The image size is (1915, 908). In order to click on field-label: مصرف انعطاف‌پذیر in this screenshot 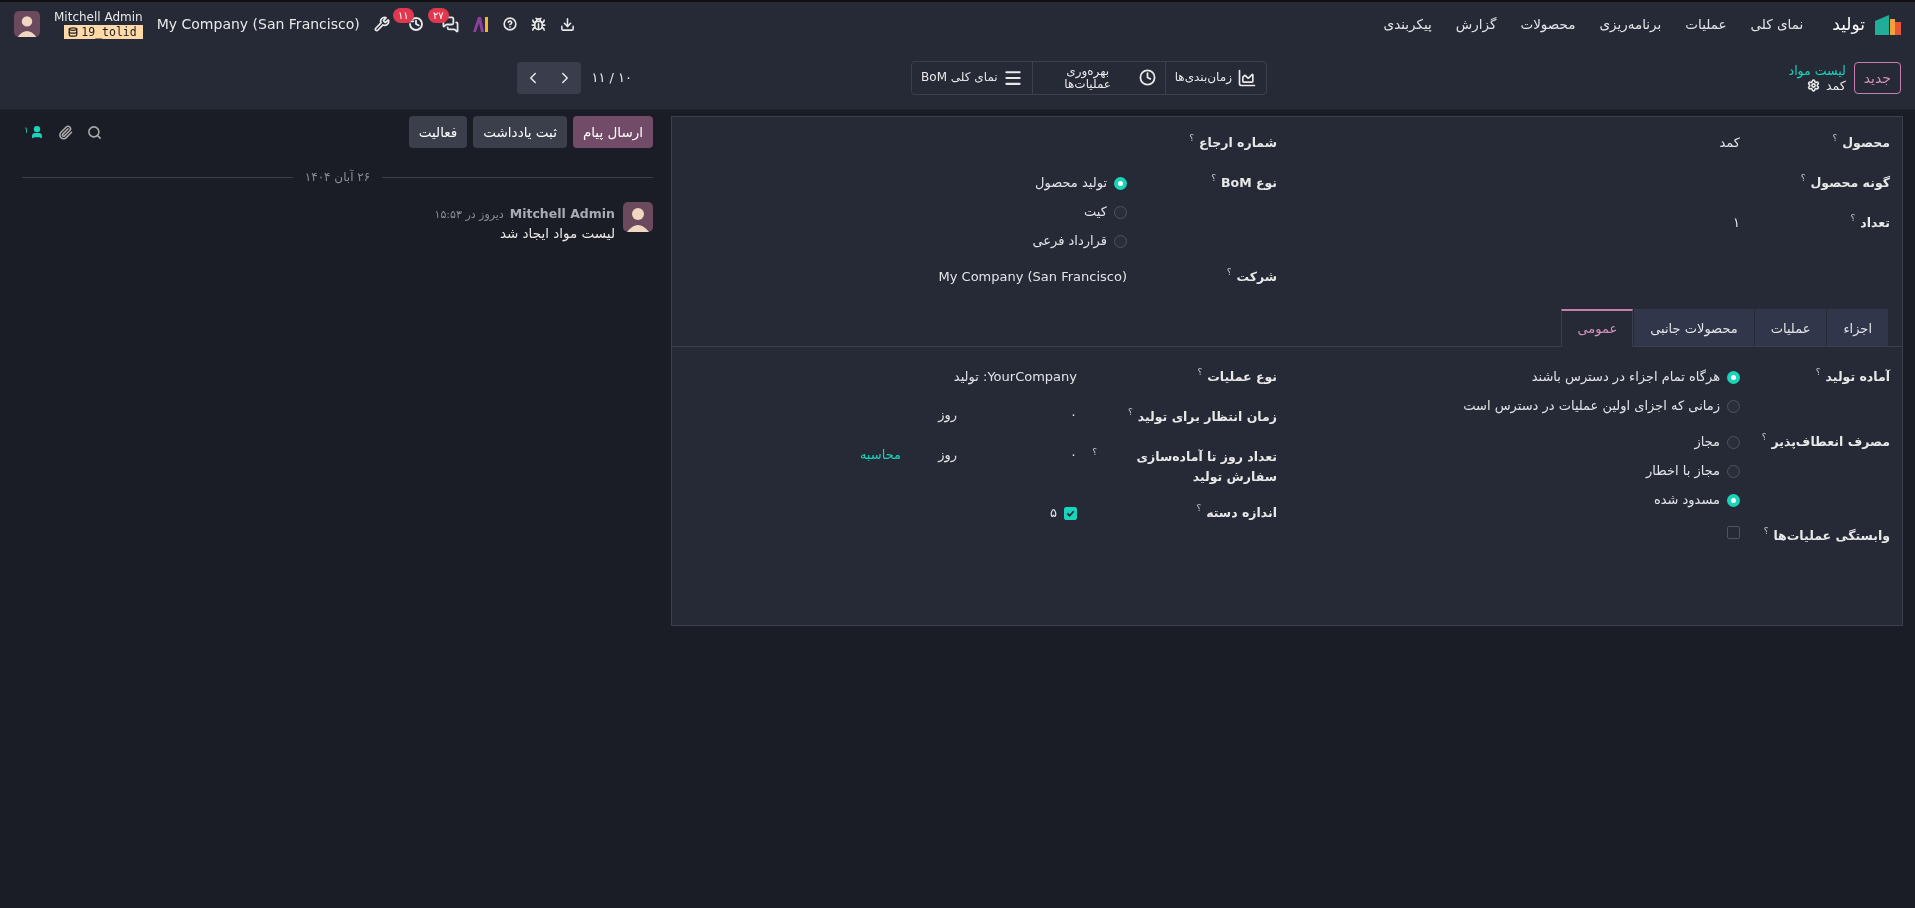, I will do `click(1830, 442)`.